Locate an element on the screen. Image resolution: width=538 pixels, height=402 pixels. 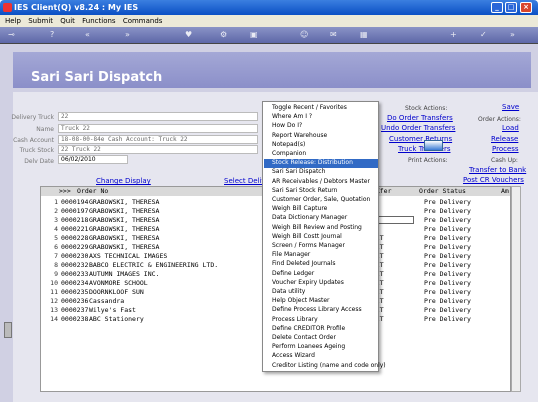
check-icon: ✓ is located at coordinates (483, 34).